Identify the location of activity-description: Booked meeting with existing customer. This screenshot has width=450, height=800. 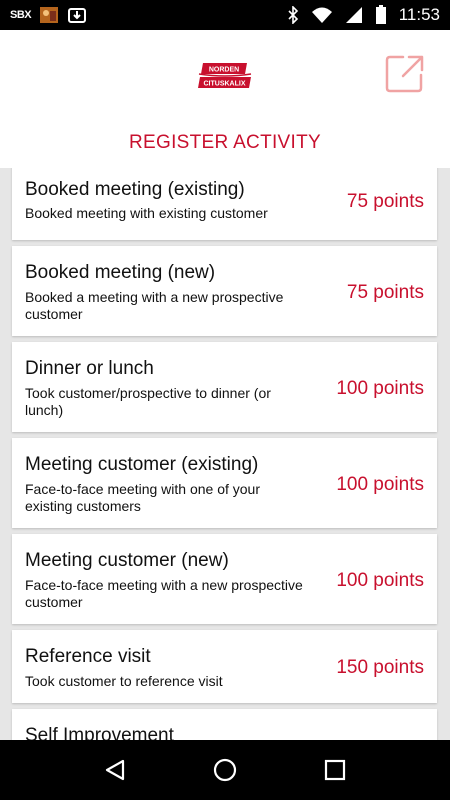
(146, 213).